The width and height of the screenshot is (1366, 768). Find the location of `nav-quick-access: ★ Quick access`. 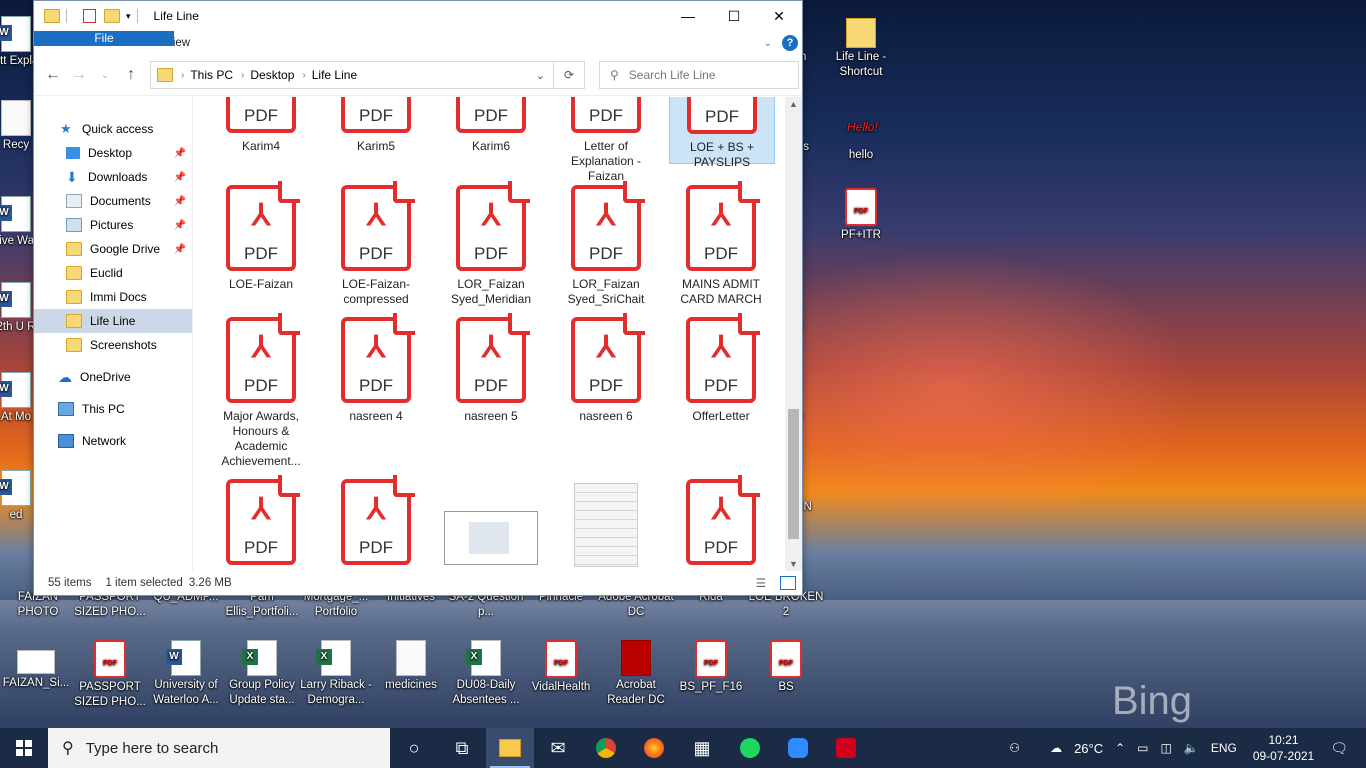

nav-quick-access: ★ Quick access is located at coordinates (113, 129).